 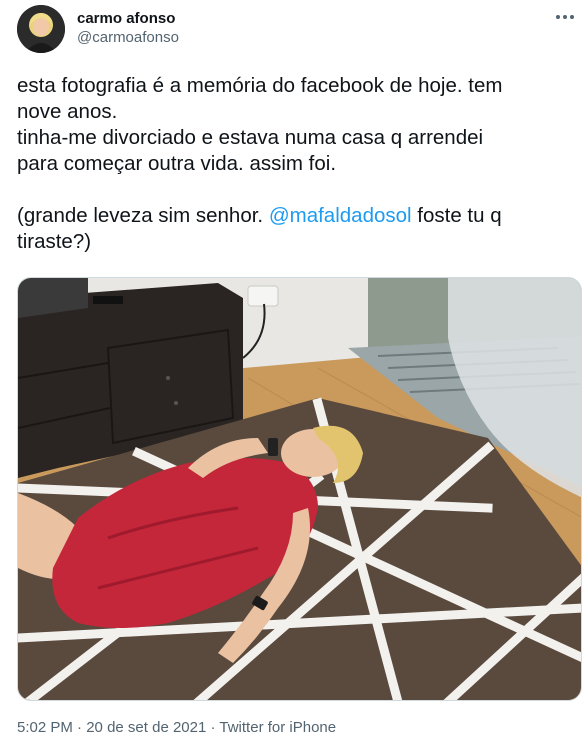 I want to click on more-horizontal-icon, so click(x=565, y=17).